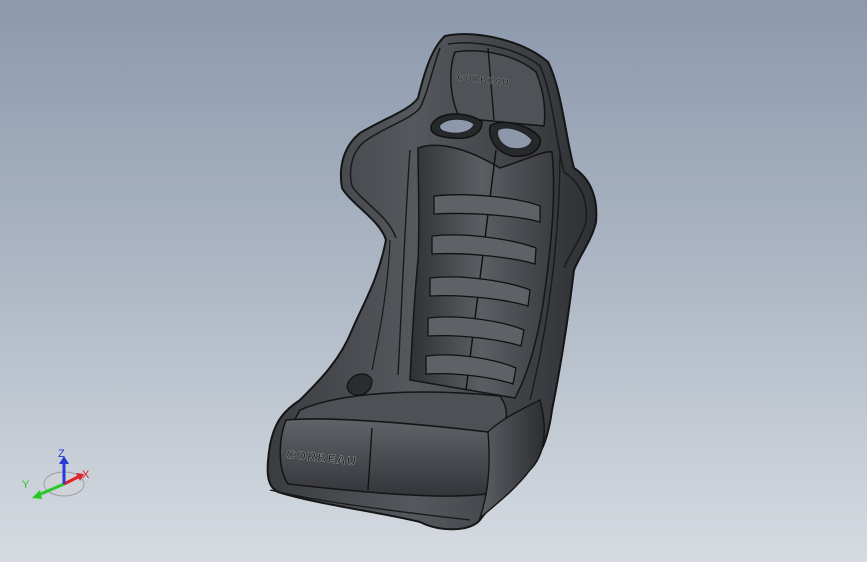  I want to click on z-axis-label: Z, so click(61, 454).